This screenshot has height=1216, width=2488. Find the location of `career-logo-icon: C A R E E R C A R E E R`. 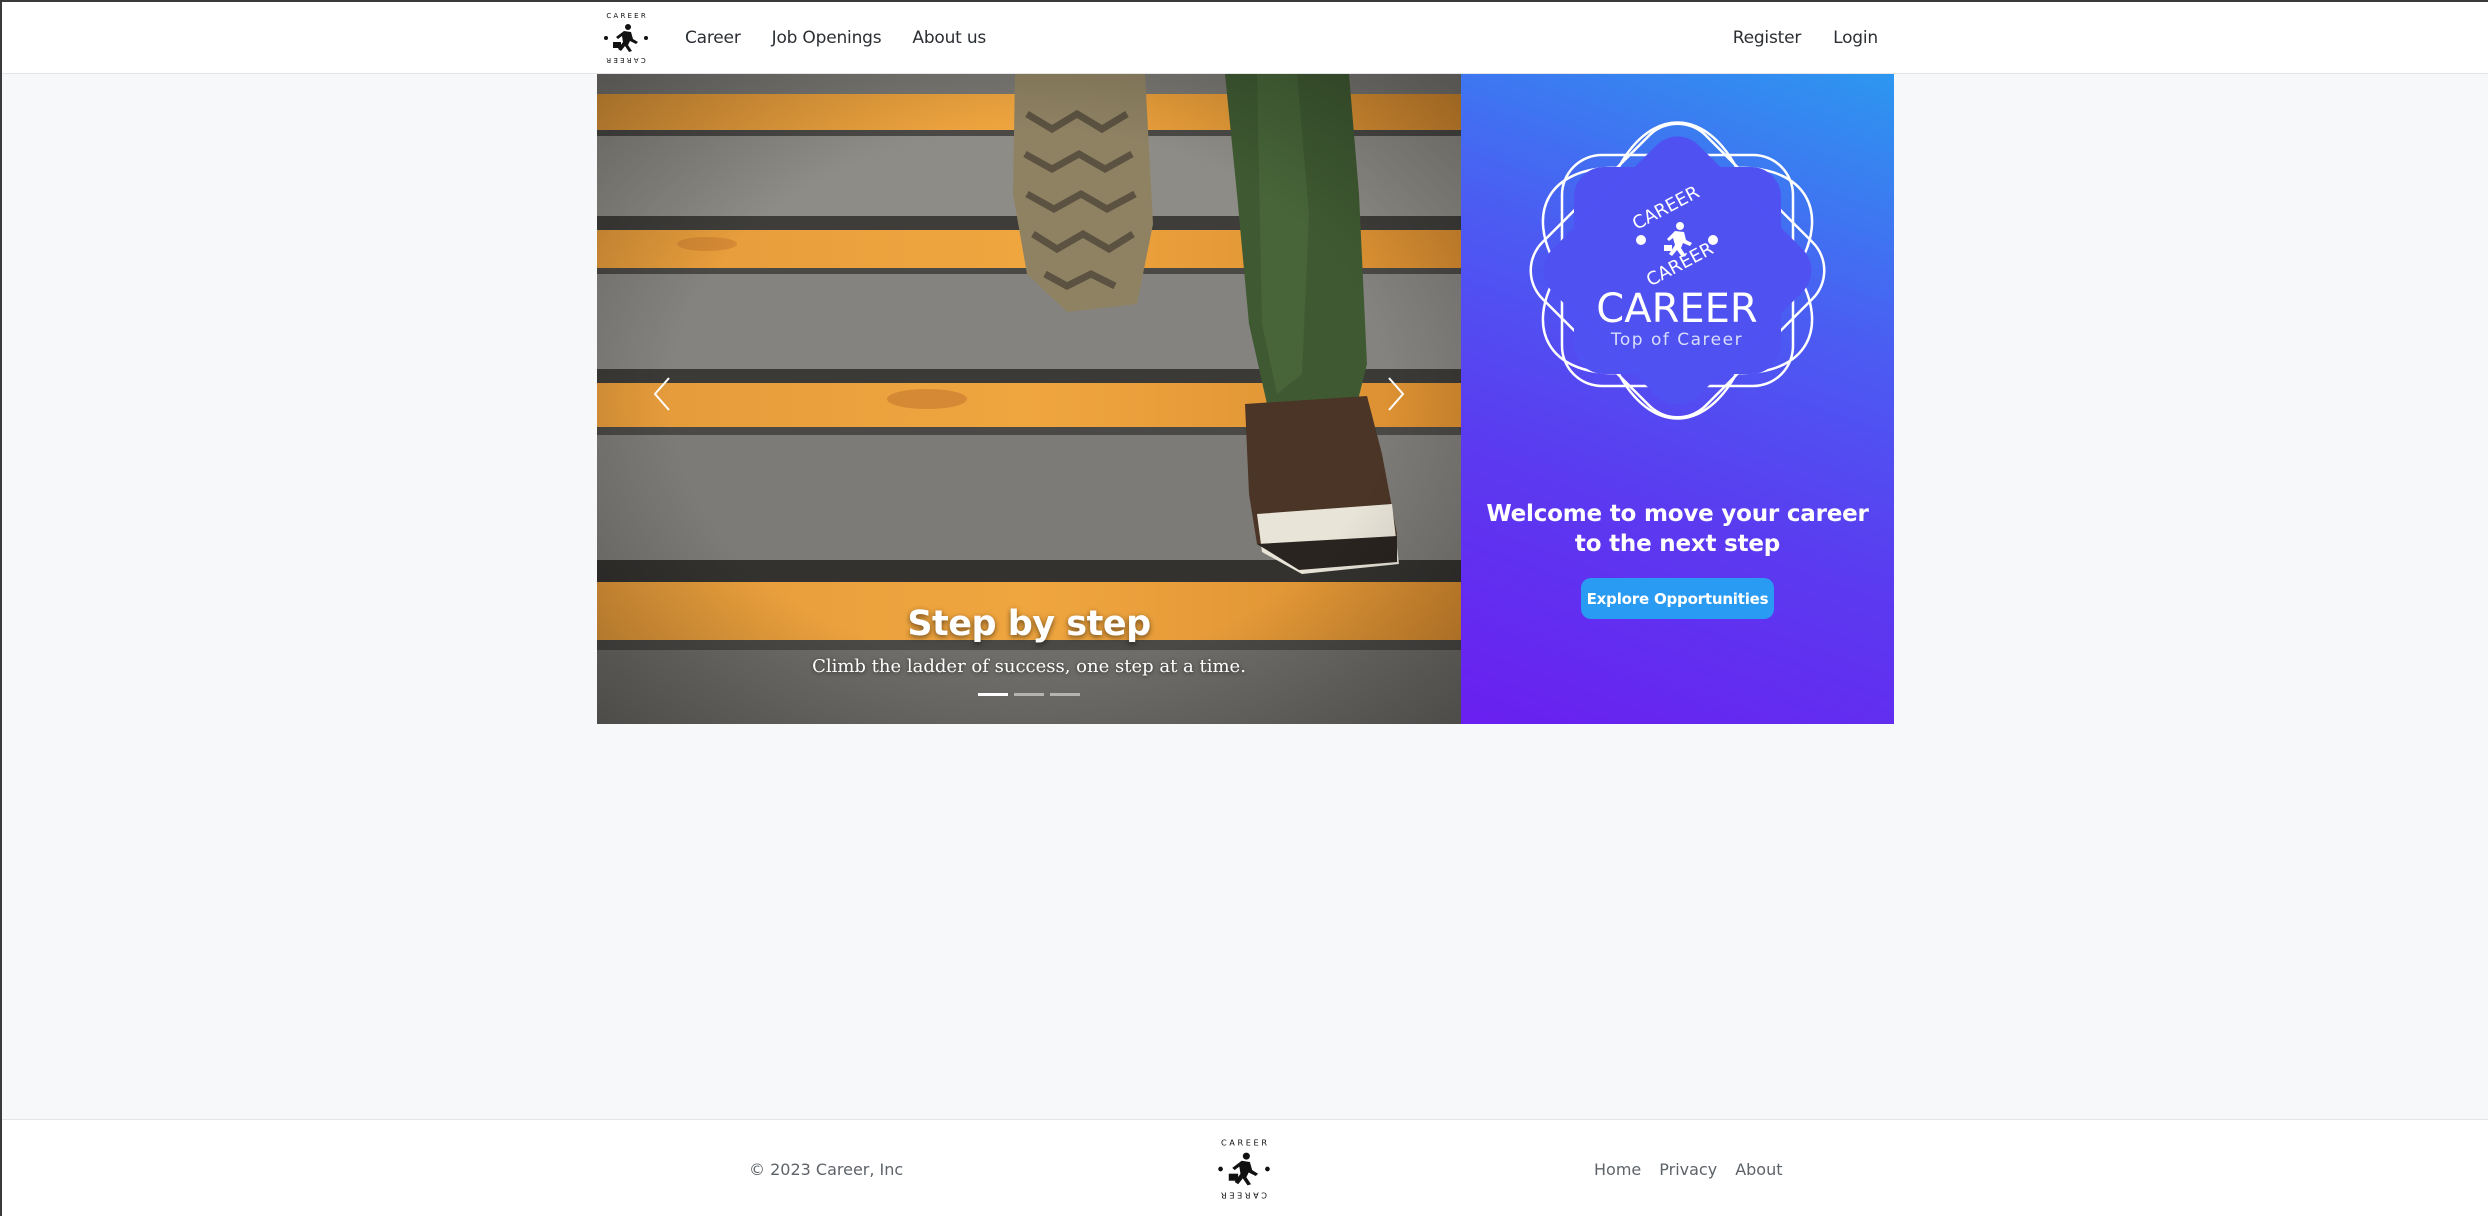

career-logo-icon: C A R E E R C A R E E R is located at coordinates (626, 38).